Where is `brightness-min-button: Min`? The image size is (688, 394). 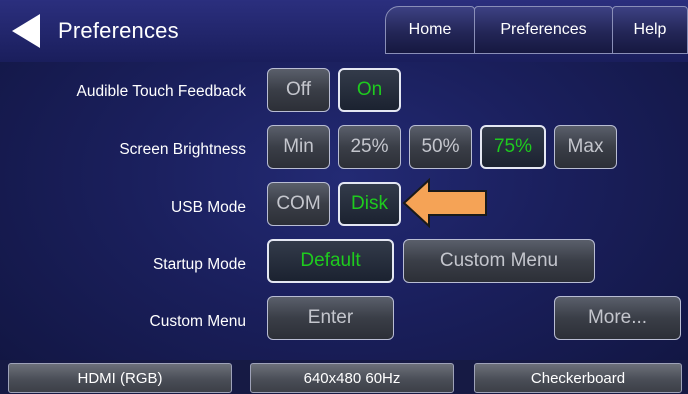
brightness-min-button: Min is located at coordinates (298, 147).